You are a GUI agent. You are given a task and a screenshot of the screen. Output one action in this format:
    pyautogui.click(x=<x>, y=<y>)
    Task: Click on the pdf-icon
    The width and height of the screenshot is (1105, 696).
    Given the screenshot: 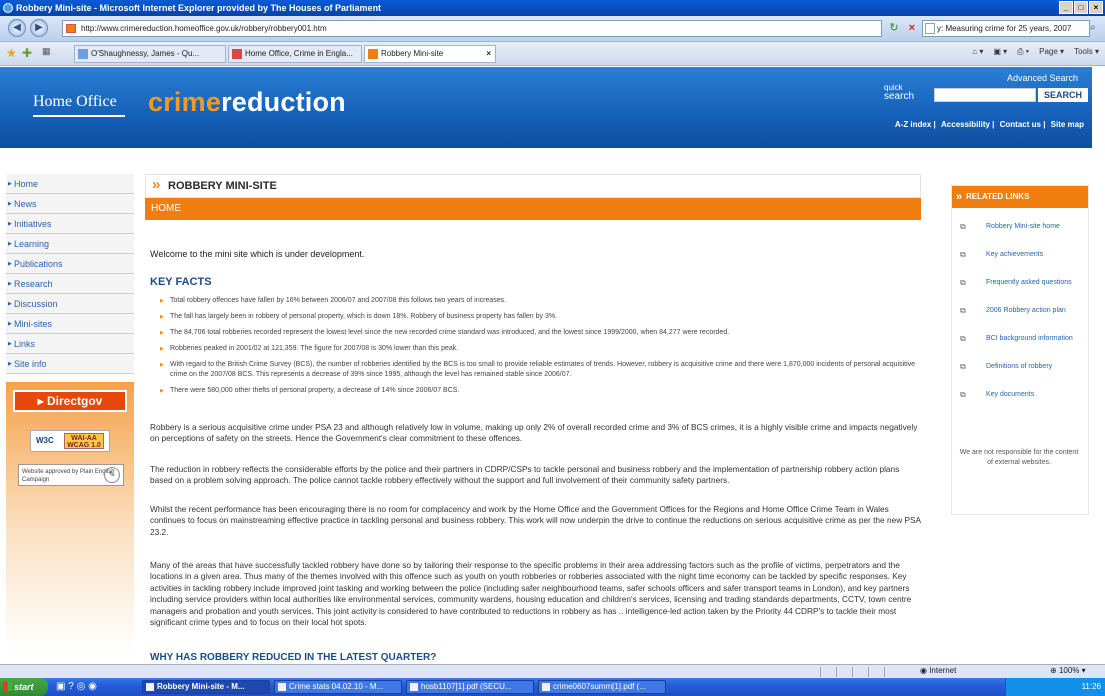 What is the action you would take?
    pyautogui.click(x=414, y=687)
    